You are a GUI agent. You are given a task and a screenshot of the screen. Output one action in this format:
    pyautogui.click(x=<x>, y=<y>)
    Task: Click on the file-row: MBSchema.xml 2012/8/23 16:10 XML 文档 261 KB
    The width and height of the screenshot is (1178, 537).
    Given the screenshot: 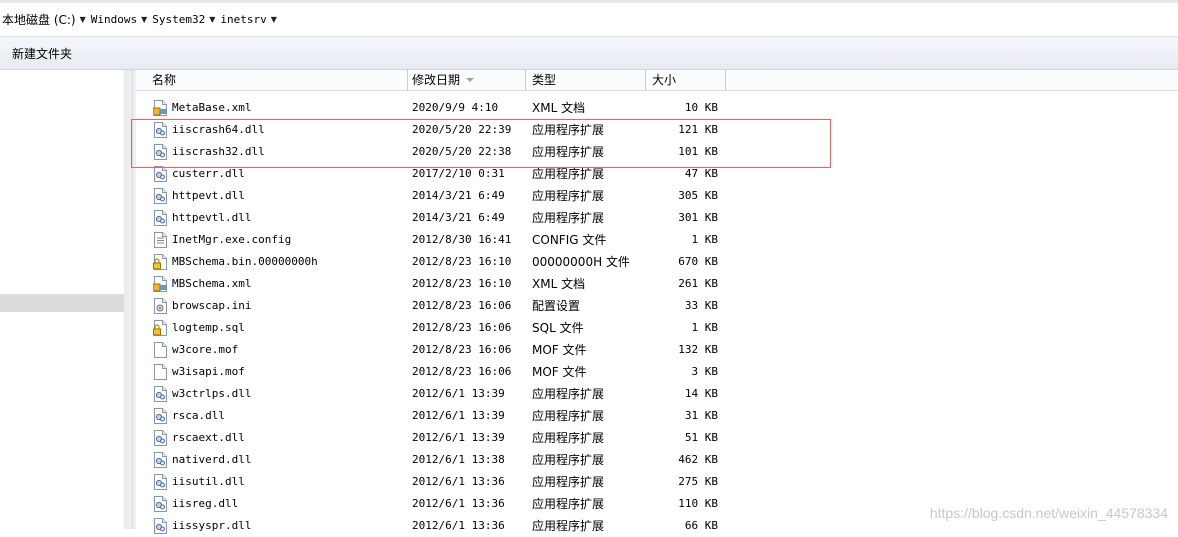 What is the action you would take?
    pyautogui.click(x=486, y=284)
    